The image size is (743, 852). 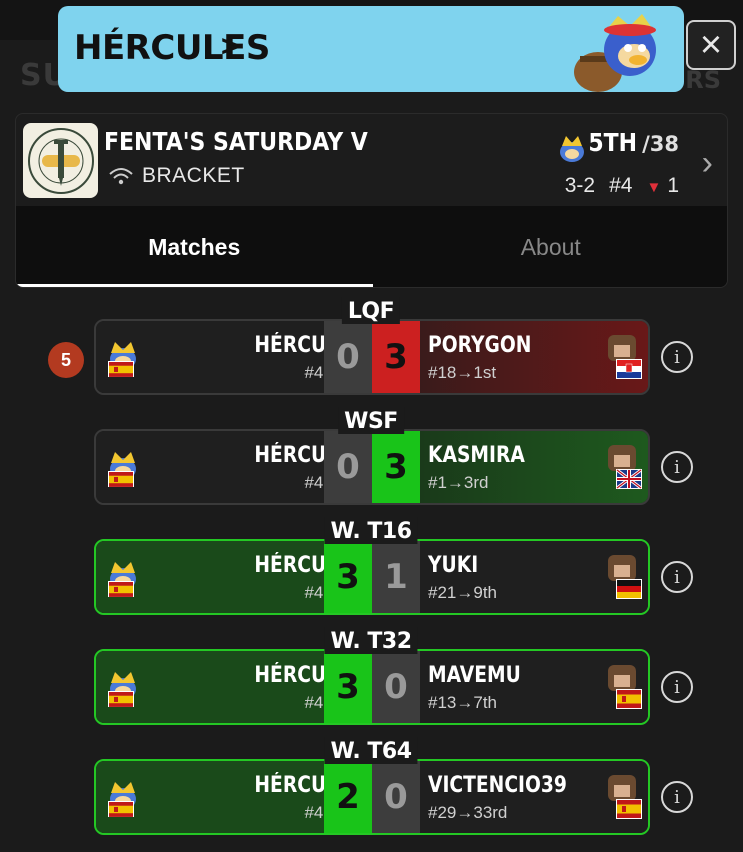 I want to click on opponent-side: VICTENCIO39 #29→33rd, so click(x=534, y=797).